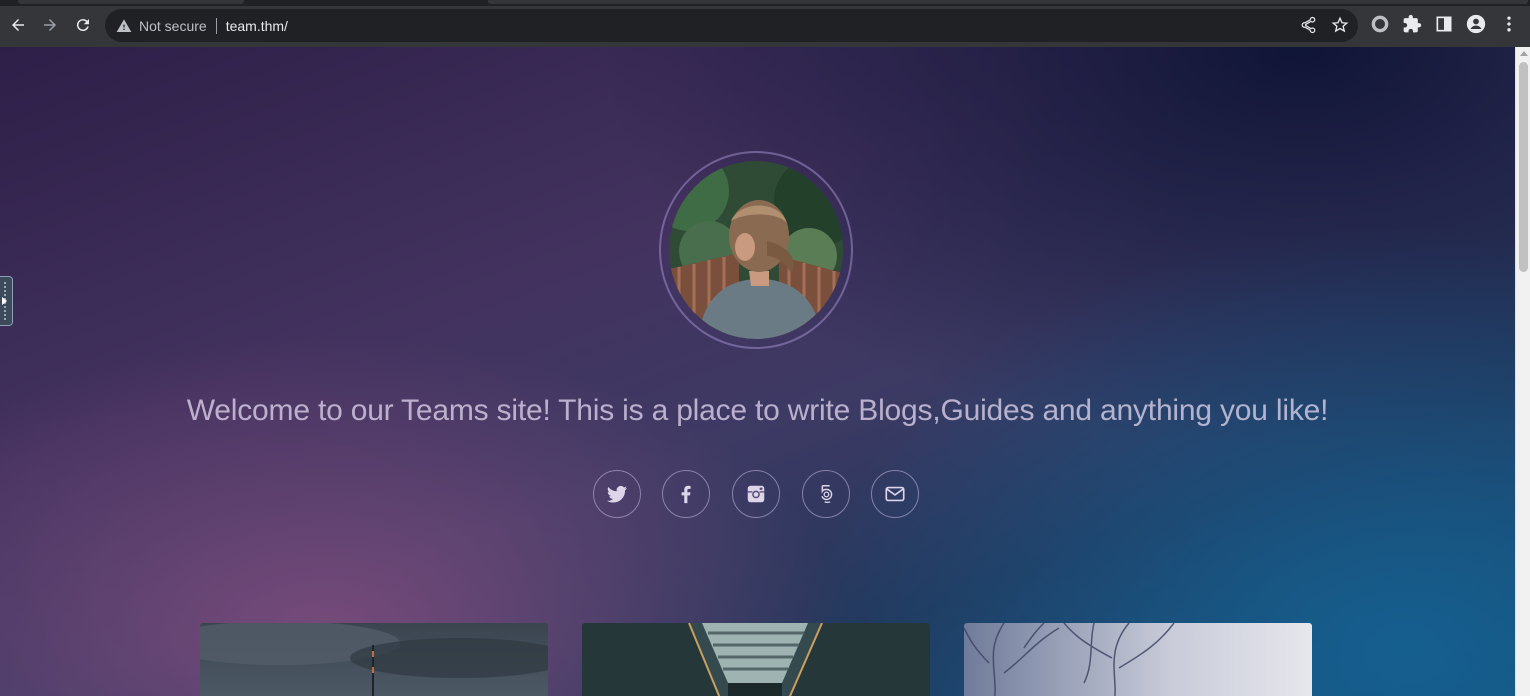  I want to click on email-icon, so click(895, 494).